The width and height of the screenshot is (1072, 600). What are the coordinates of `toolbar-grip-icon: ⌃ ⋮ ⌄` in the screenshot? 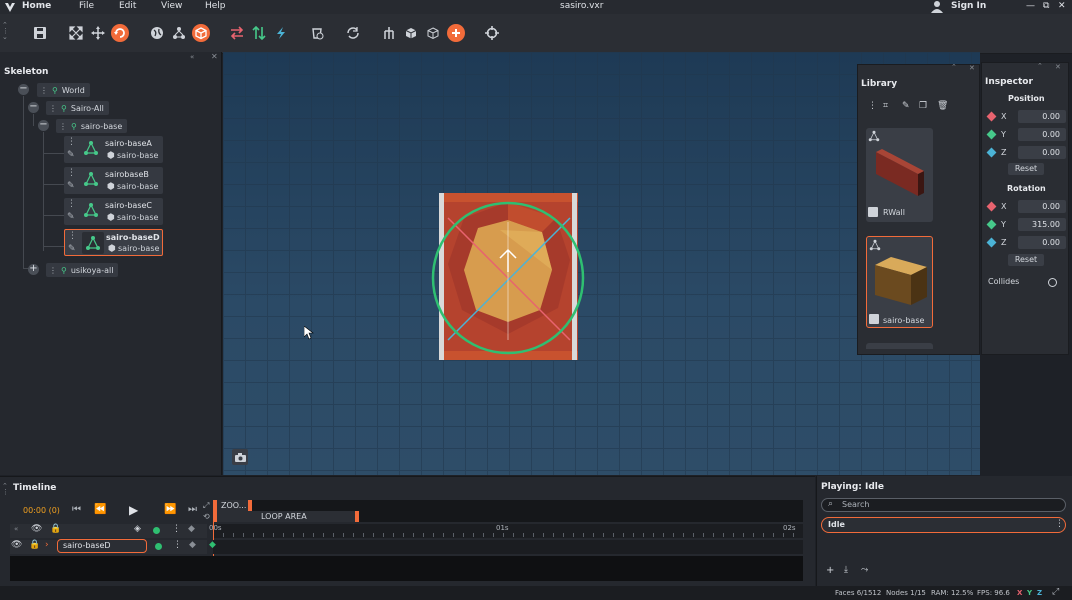 It's located at (5, 34).